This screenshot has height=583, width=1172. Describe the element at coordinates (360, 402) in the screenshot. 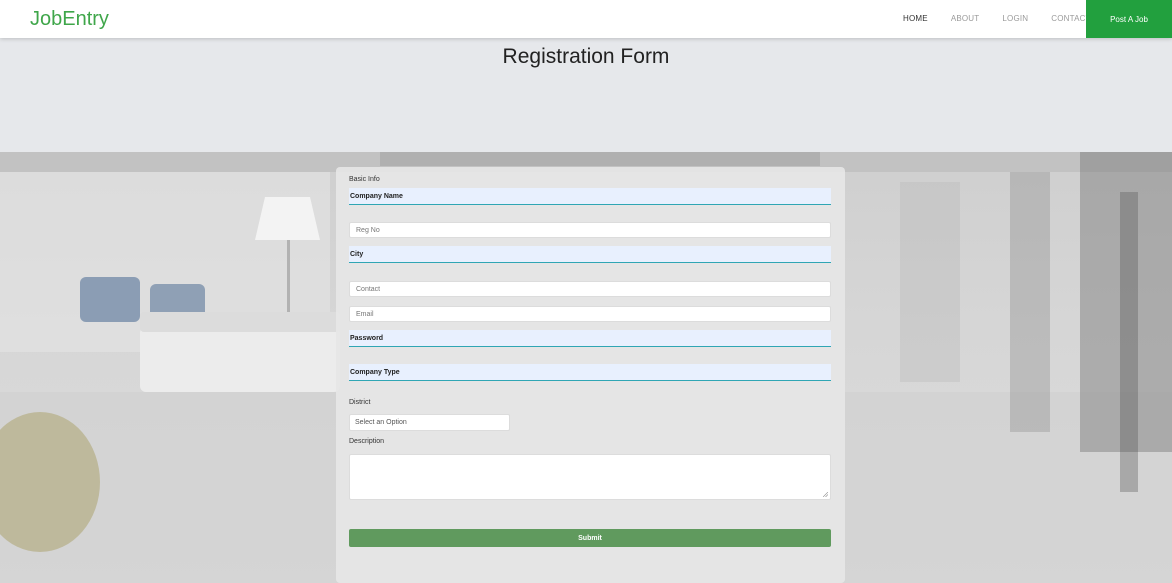

I see `district-label: District` at that location.